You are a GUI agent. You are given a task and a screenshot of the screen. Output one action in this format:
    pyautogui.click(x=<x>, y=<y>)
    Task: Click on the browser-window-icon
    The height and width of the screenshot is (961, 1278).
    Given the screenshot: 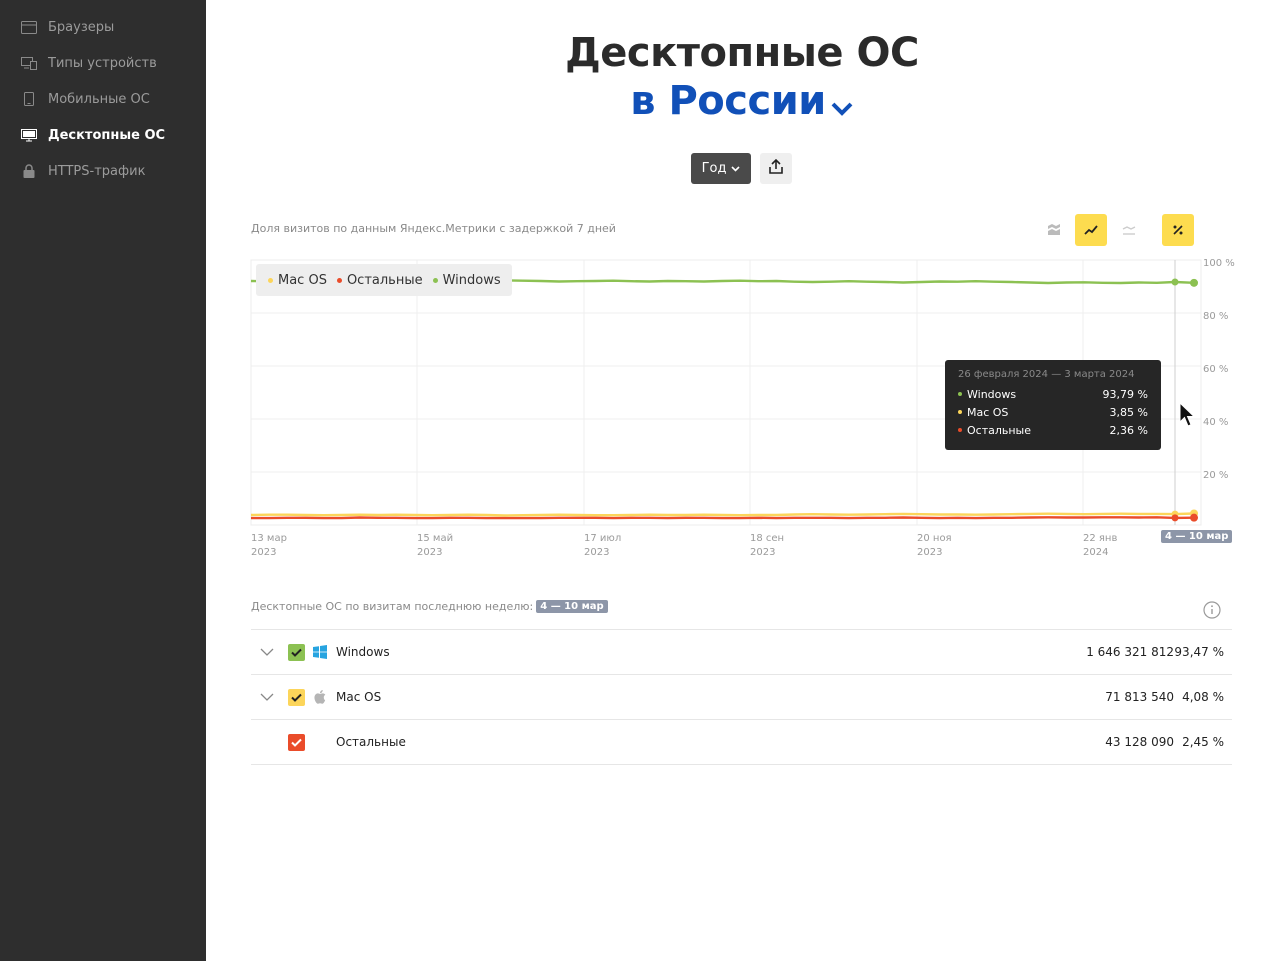 What is the action you would take?
    pyautogui.click(x=29, y=27)
    